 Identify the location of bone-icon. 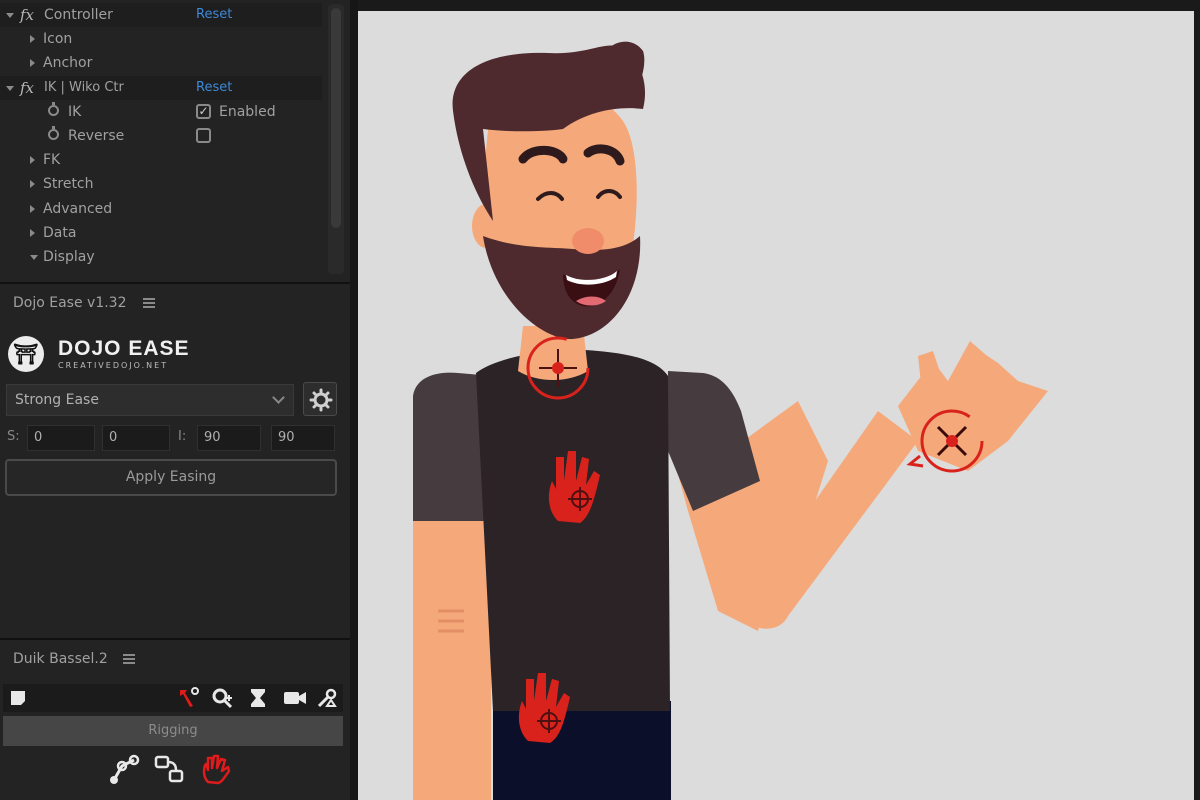
(189, 698).